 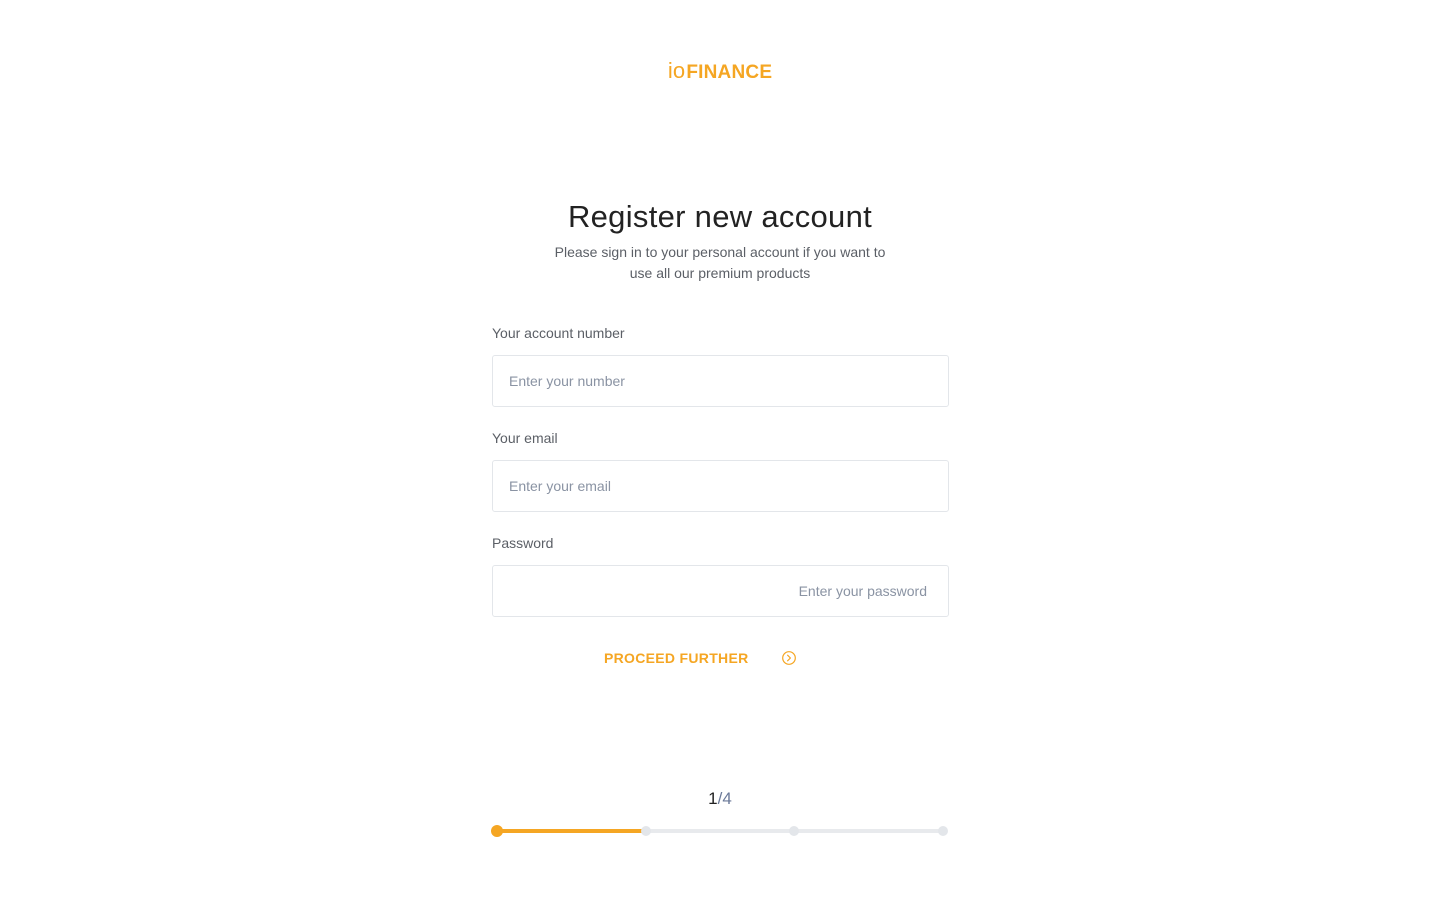 I want to click on logo: ioFINANCE, so click(x=720, y=72).